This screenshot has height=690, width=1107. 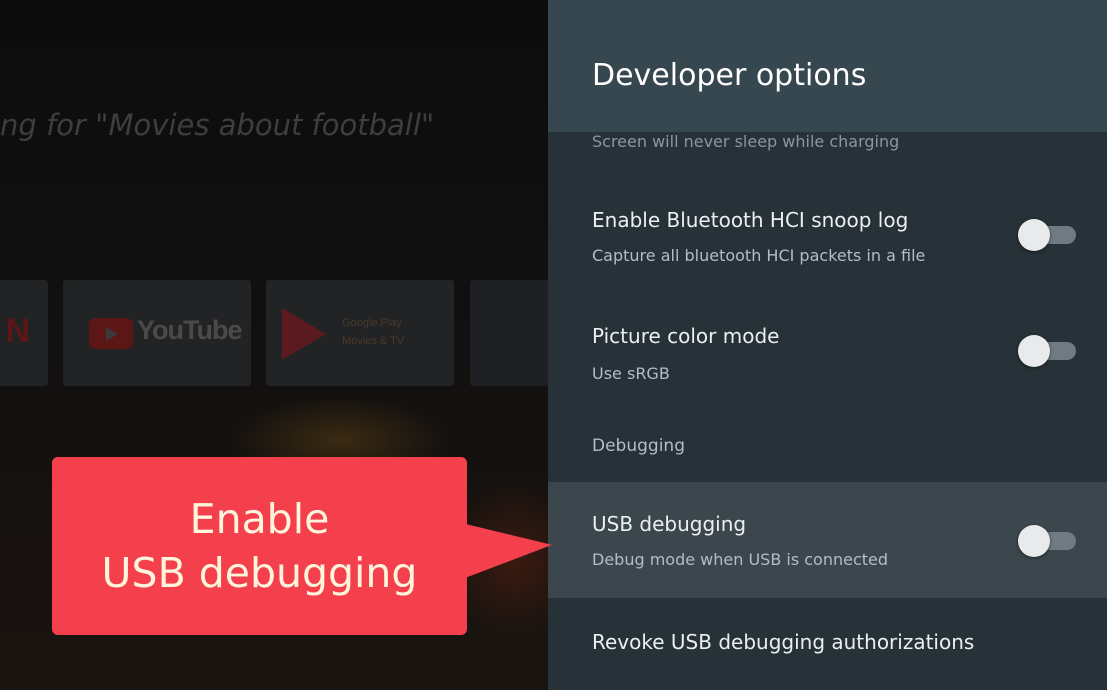 What do you see at coordinates (372, 323) in the screenshot?
I see `google-play-label-line1: Google Play` at bounding box center [372, 323].